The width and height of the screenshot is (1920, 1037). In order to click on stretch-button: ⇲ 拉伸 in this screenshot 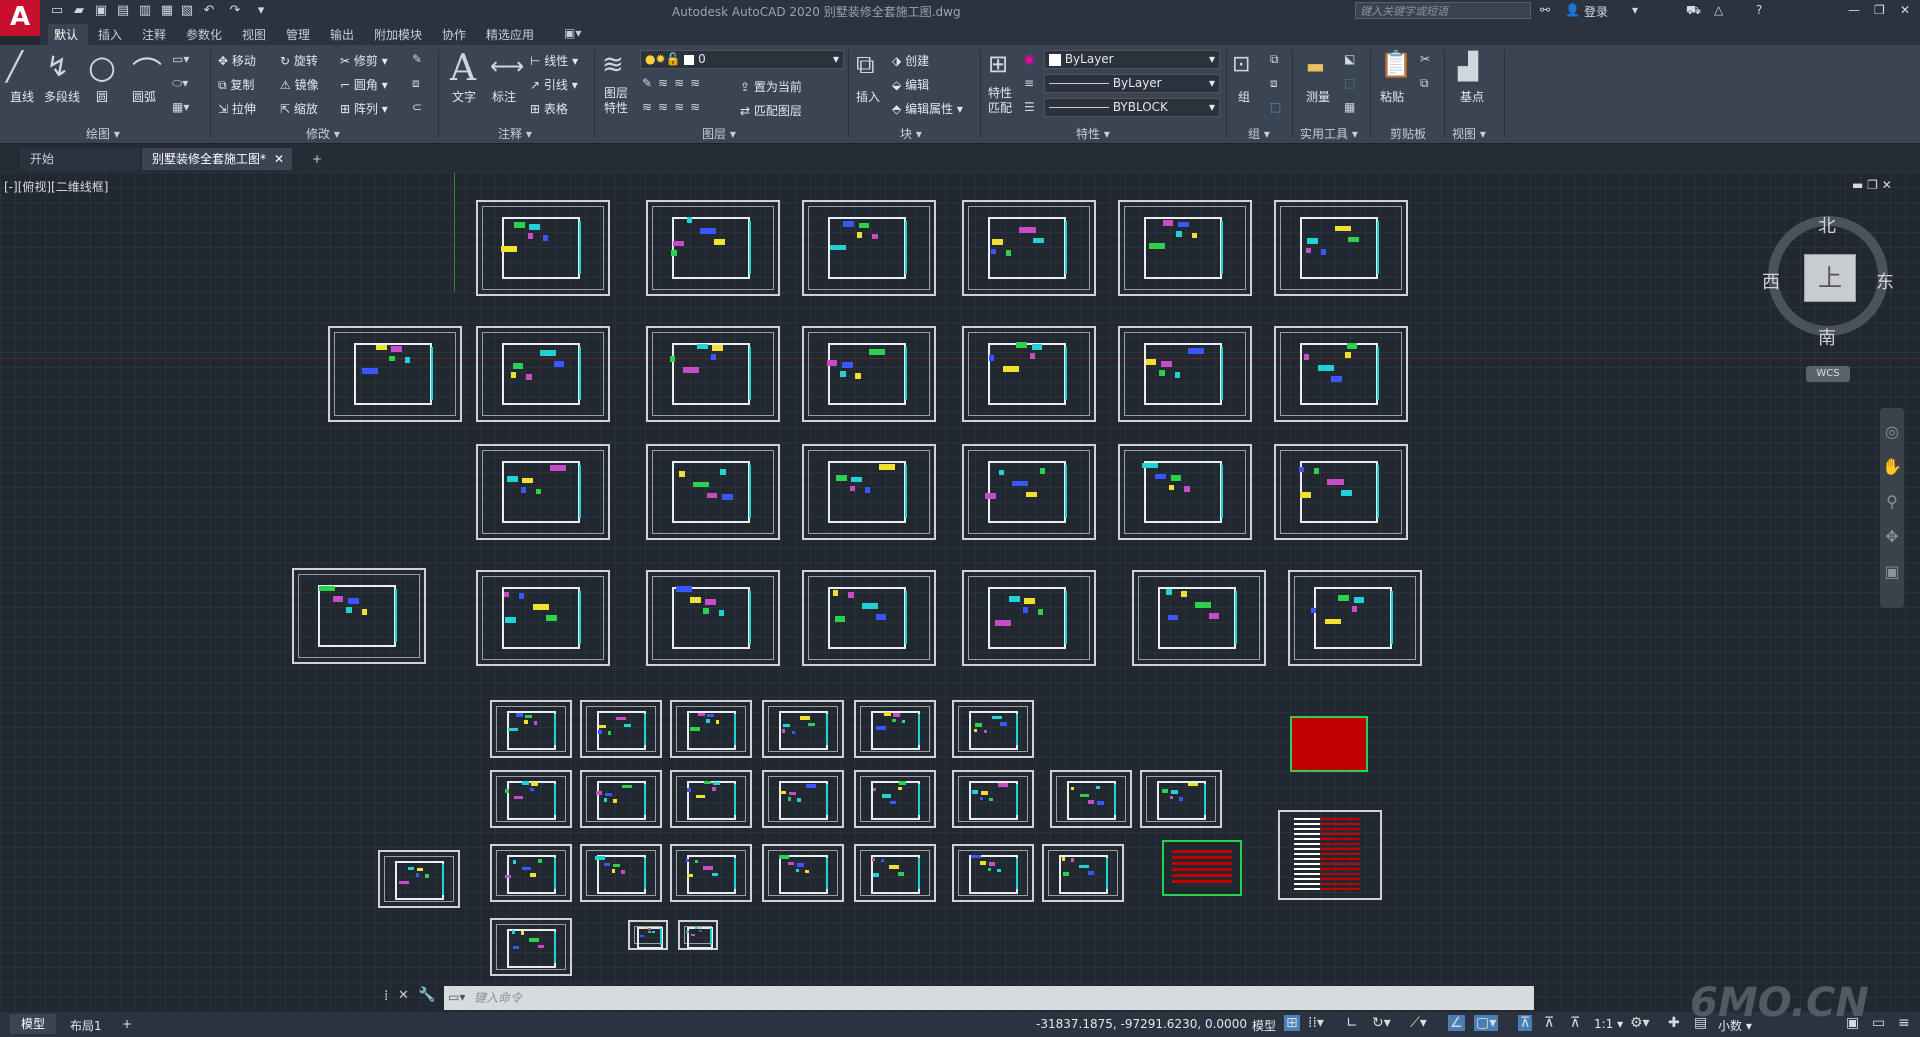, I will do `click(237, 108)`.